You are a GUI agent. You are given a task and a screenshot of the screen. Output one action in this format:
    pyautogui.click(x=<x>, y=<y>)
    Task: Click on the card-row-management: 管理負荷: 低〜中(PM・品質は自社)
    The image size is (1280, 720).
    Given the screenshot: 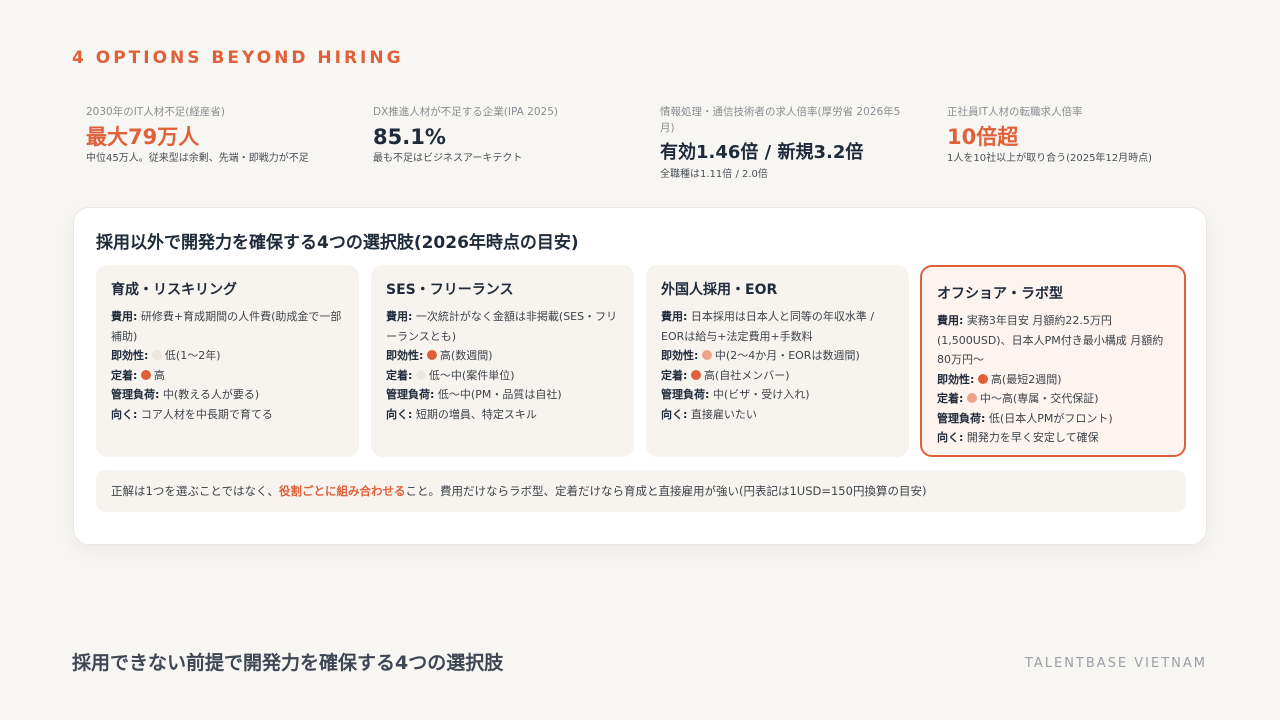 What is the action you would take?
    pyautogui.click(x=503, y=395)
    